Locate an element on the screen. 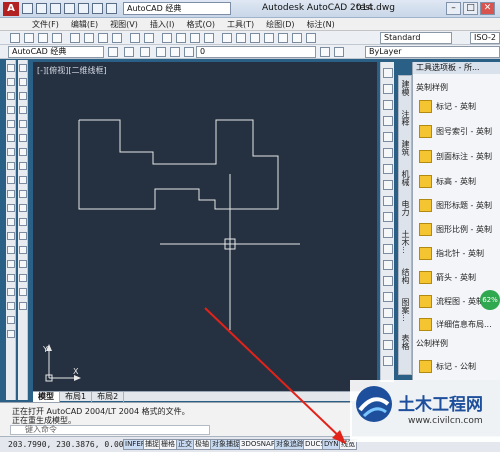 This screenshot has height=452, width=500. offset-icon is located at coordinates (23, 110).